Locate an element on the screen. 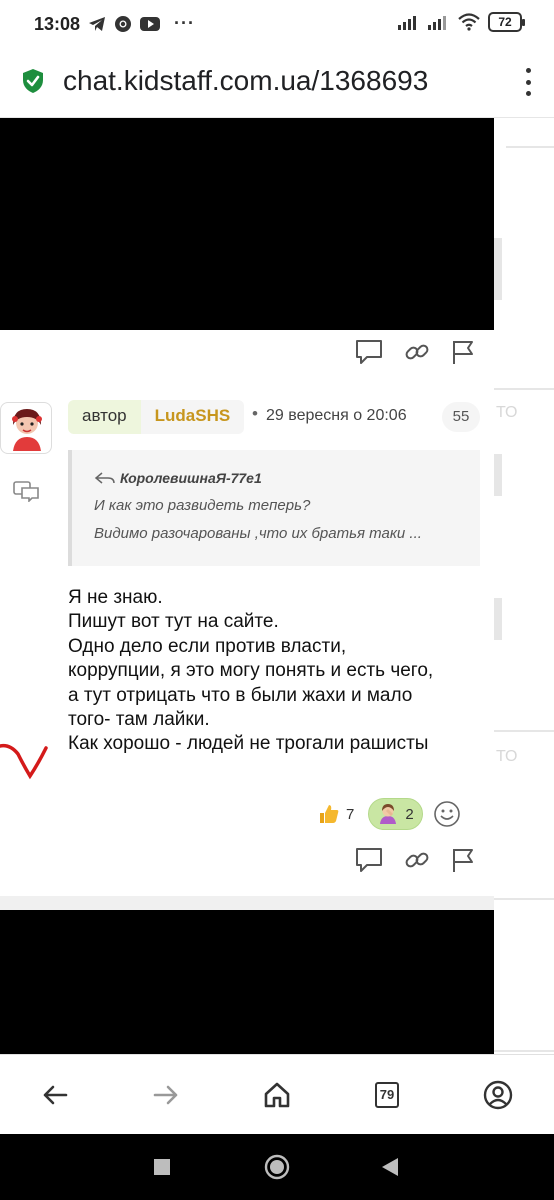  reaction-count: 7 is located at coordinates (350, 814).